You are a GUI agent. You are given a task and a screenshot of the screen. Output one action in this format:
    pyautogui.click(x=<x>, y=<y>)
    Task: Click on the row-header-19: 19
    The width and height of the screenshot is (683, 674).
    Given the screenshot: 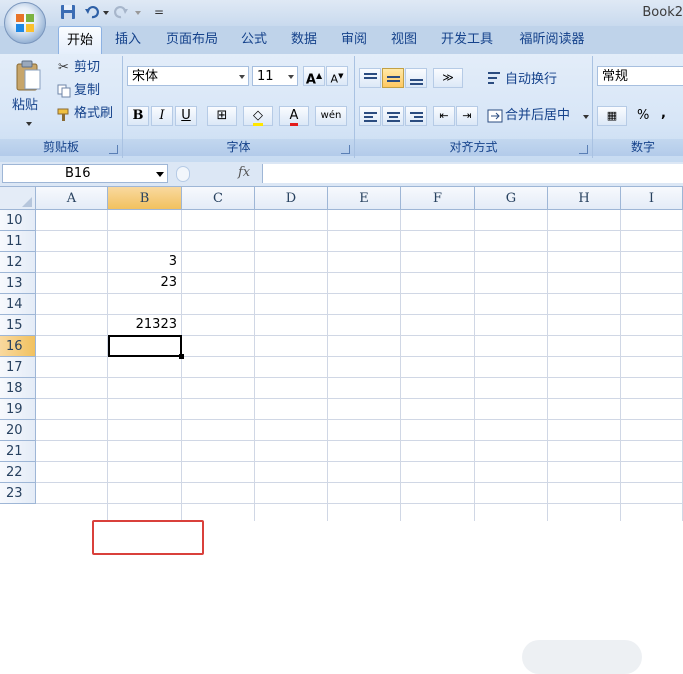 What is the action you would take?
    pyautogui.click(x=18, y=409)
    